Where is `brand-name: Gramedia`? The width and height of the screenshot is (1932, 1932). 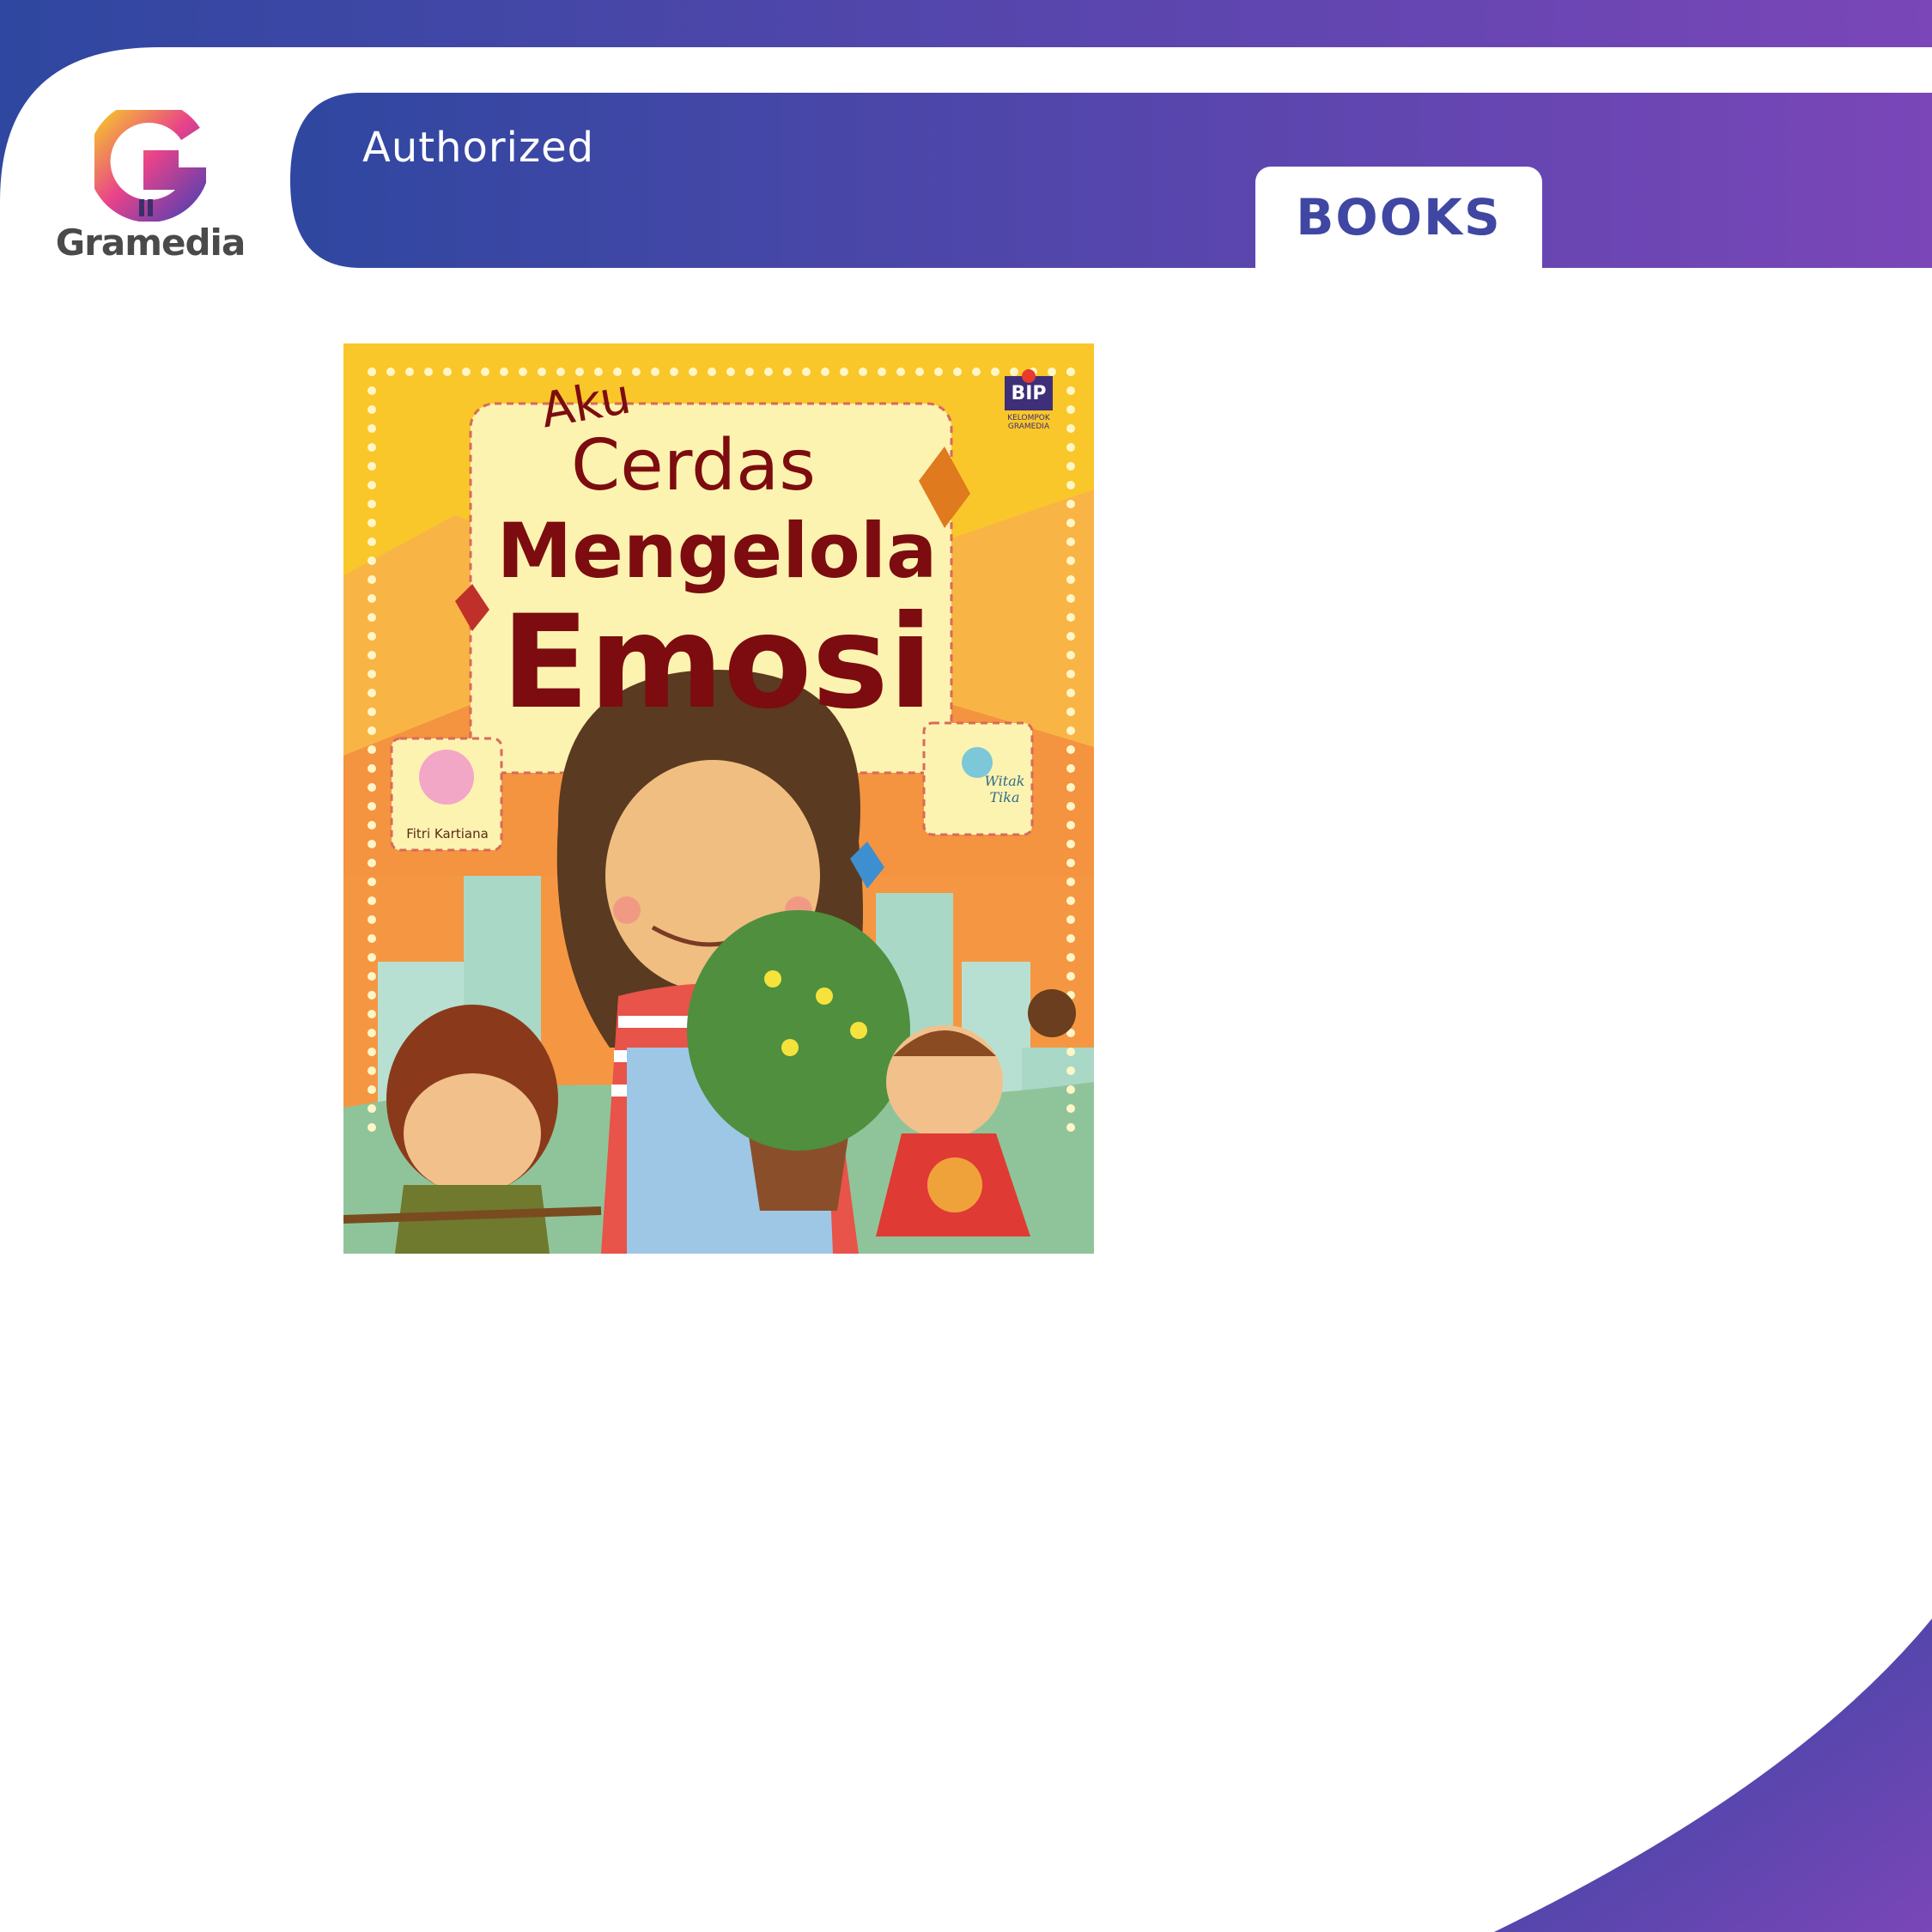
brand-name: Gramedia is located at coordinates (150, 243).